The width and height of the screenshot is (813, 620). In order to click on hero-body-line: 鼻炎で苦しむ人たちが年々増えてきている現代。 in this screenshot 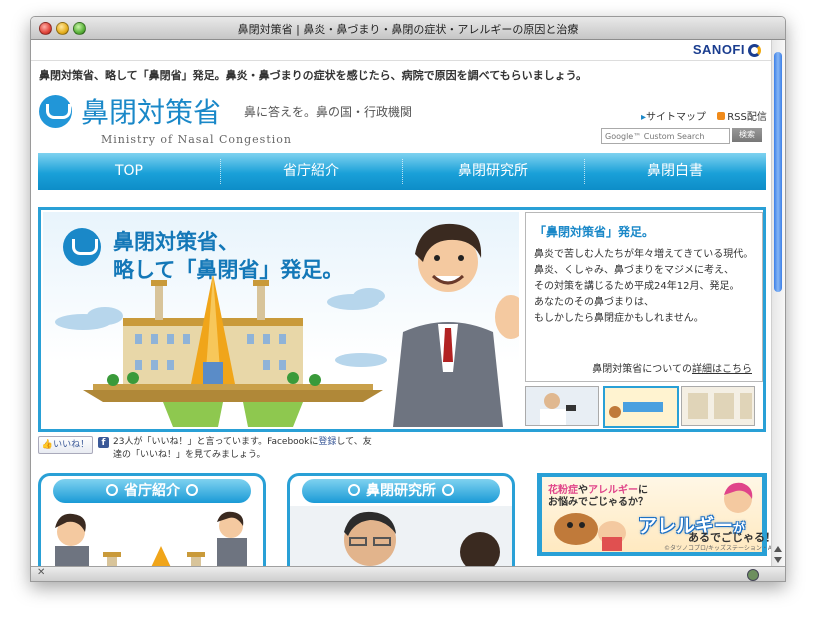, I will do `click(644, 254)`.